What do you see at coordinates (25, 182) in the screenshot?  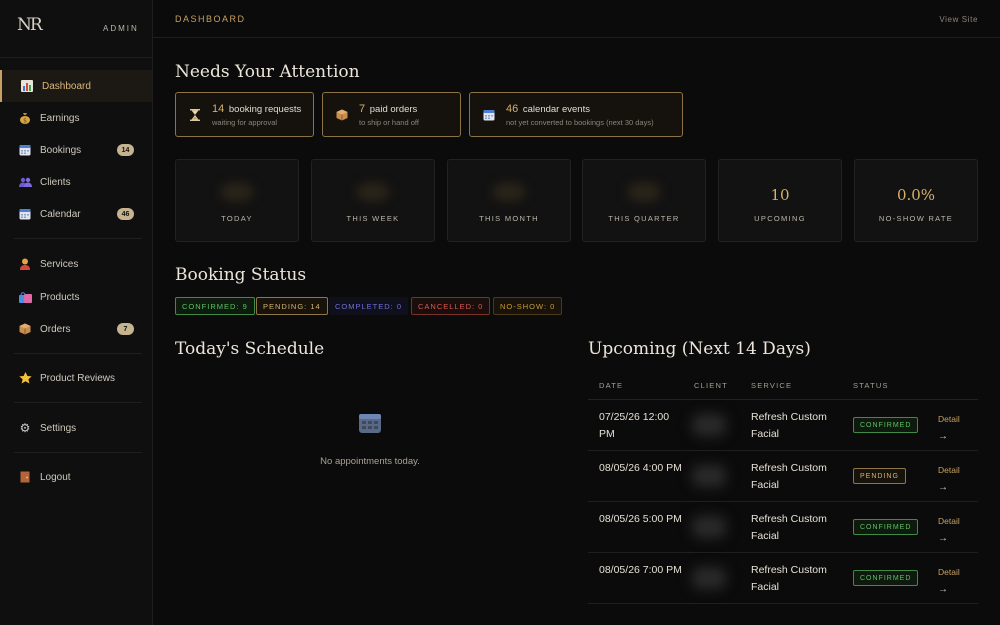 I see `people-icon` at bounding box center [25, 182].